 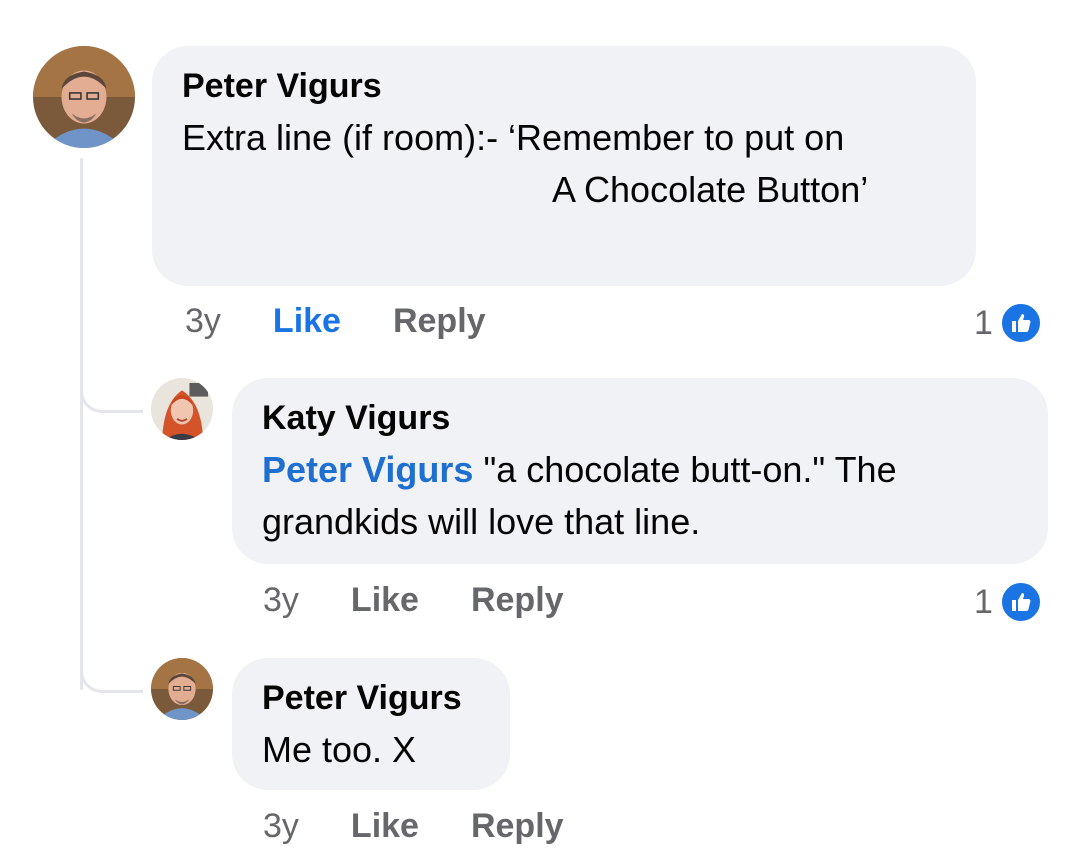 What do you see at coordinates (710, 189) in the screenshot?
I see `comment-text-line: A Chocolate Button’` at bounding box center [710, 189].